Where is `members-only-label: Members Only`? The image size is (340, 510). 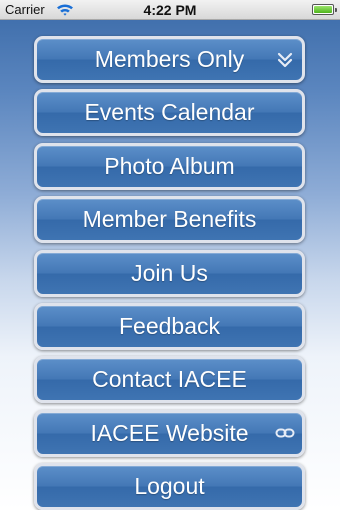
members-only-label: Members Only is located at coordinates (169, 59).